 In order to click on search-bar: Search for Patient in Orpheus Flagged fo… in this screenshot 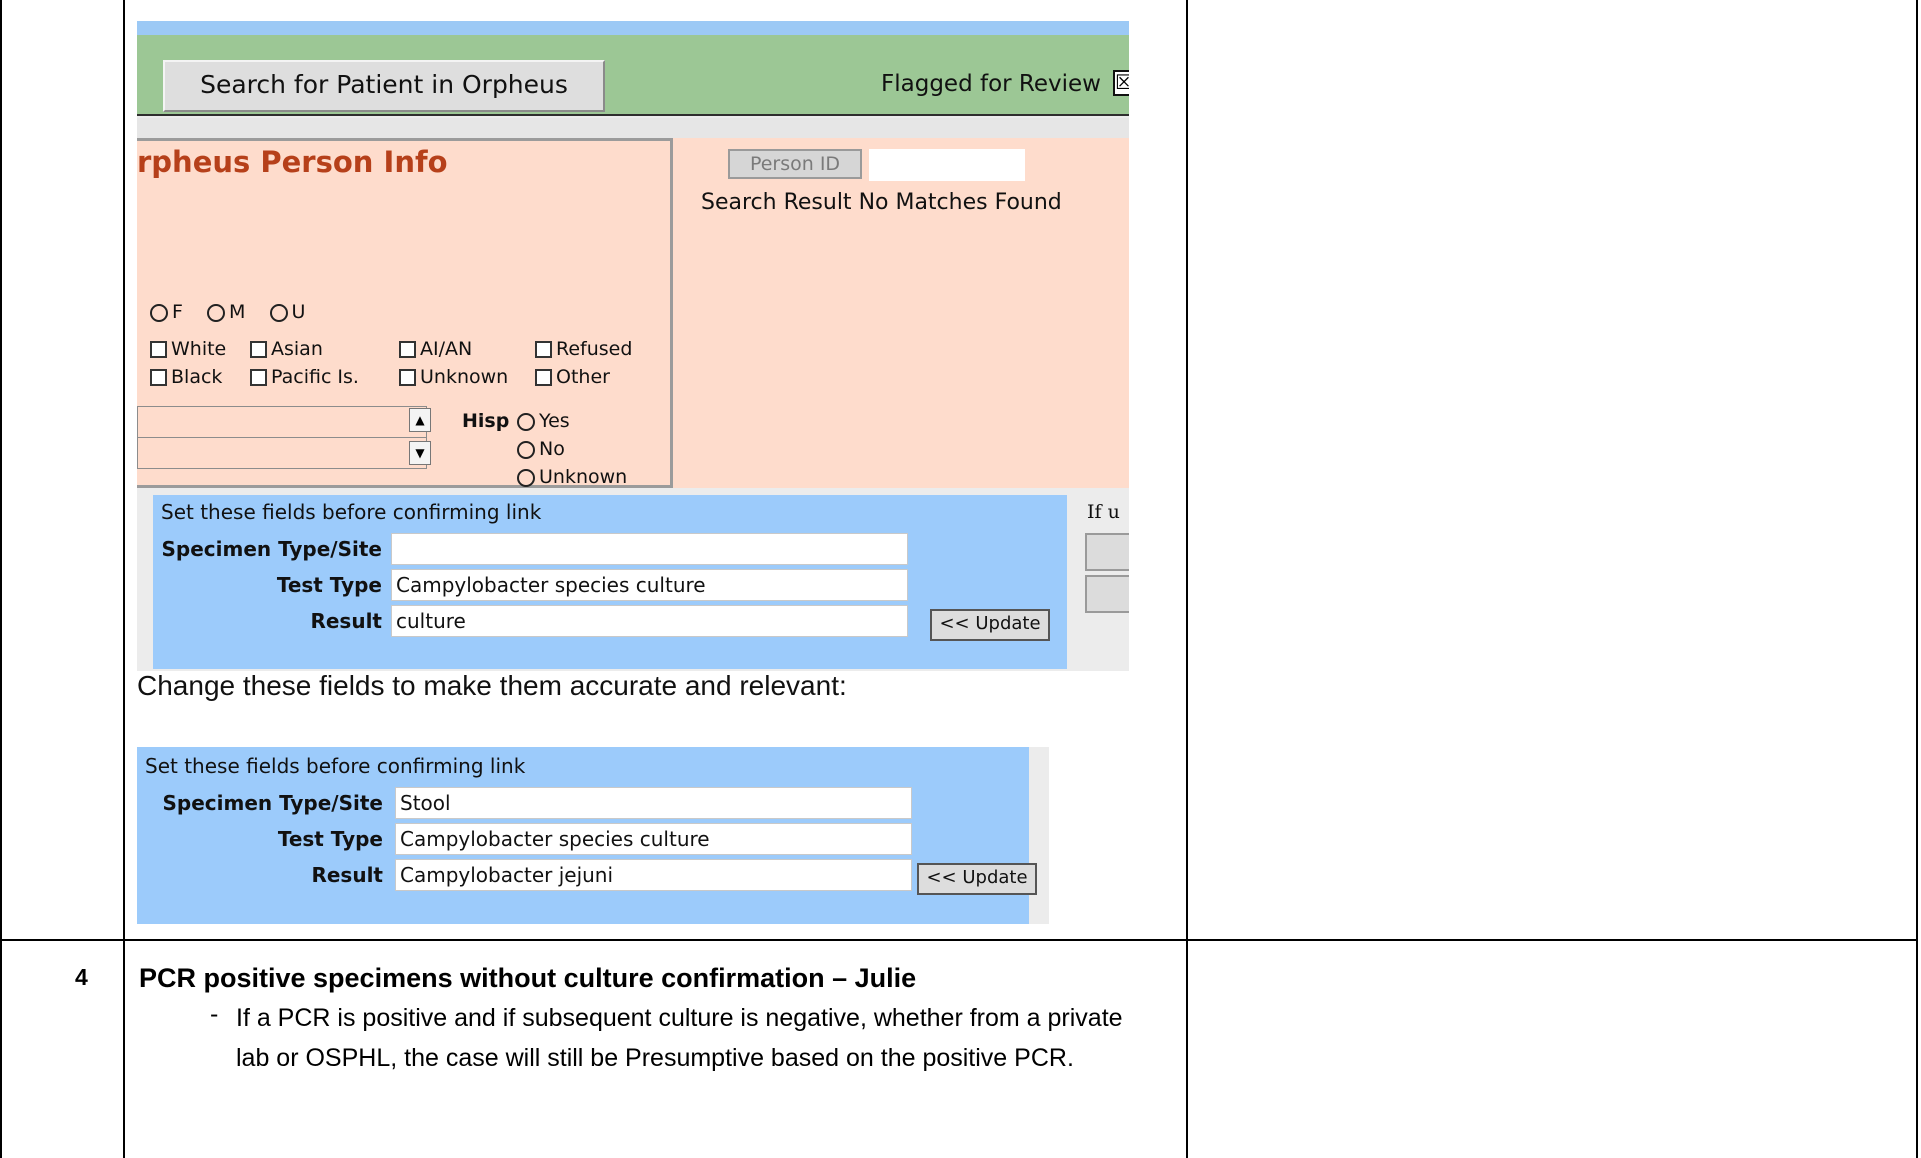, I will do `click(633, 75)`.